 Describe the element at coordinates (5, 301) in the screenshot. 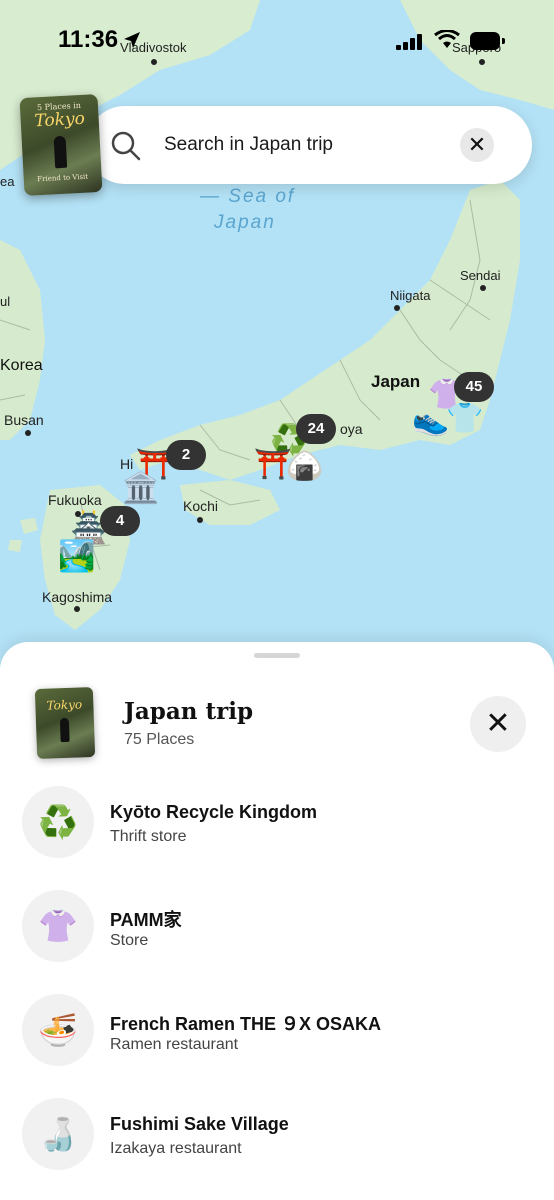

I see `map-label-edge-ul: ul` at that location.